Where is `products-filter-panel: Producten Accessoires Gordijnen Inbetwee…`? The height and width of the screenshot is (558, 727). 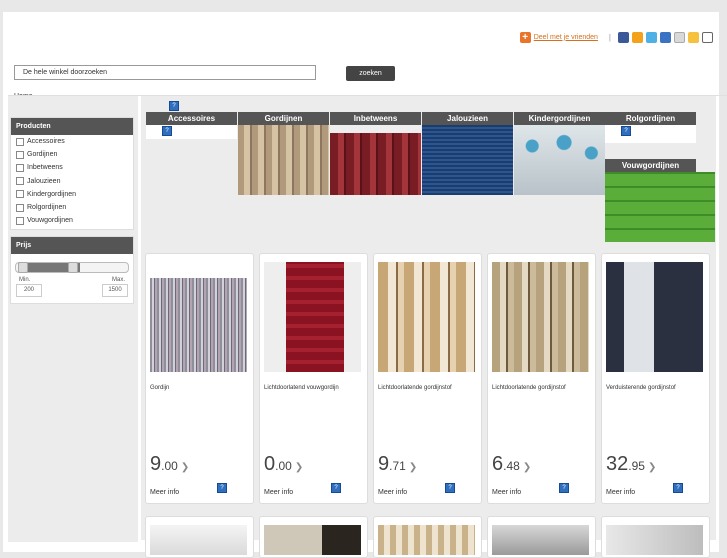 products-filter-panel: Producten Accessoires Gordijnen Inbetwee… is located at coordinates (72, 173).